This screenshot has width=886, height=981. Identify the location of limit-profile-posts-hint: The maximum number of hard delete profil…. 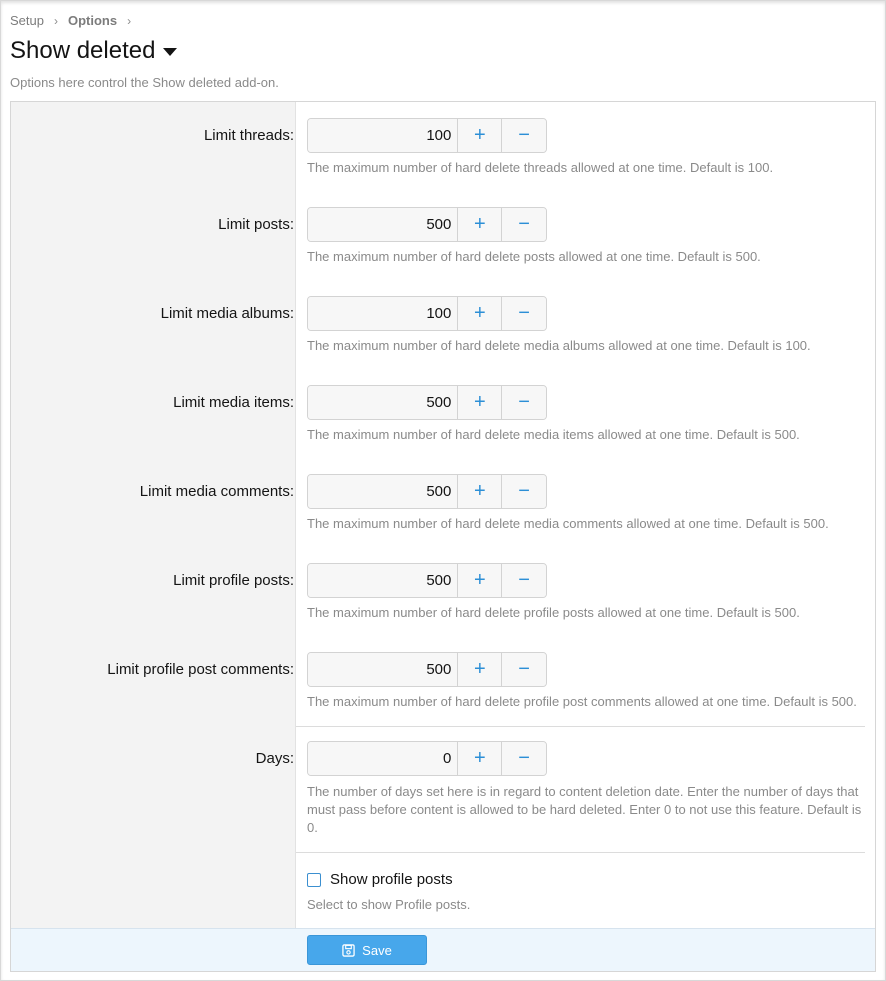
(553, 612).